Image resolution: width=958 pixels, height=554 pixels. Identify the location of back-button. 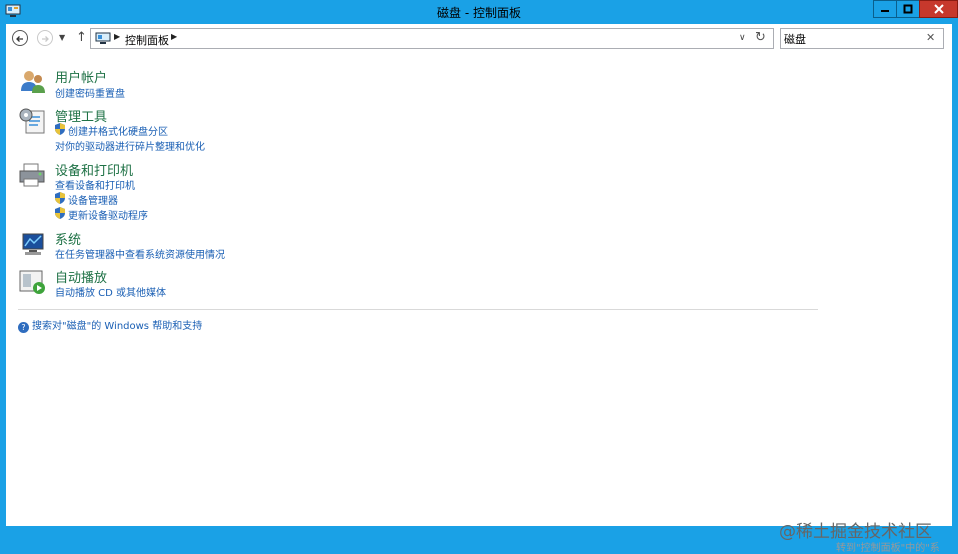
(20, 38).